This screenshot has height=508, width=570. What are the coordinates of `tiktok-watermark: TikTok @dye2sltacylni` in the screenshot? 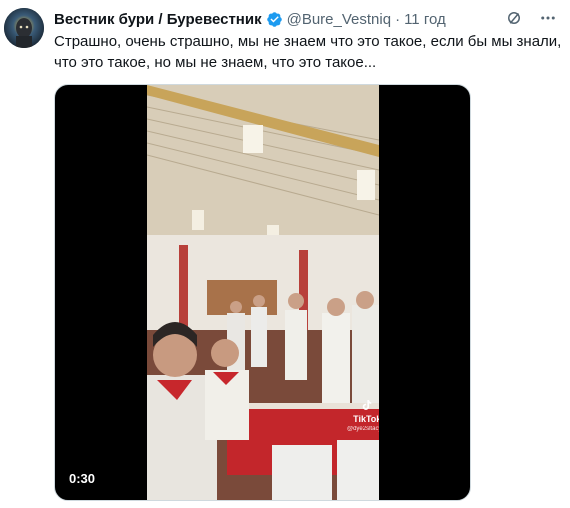 It's located at (363, 416).